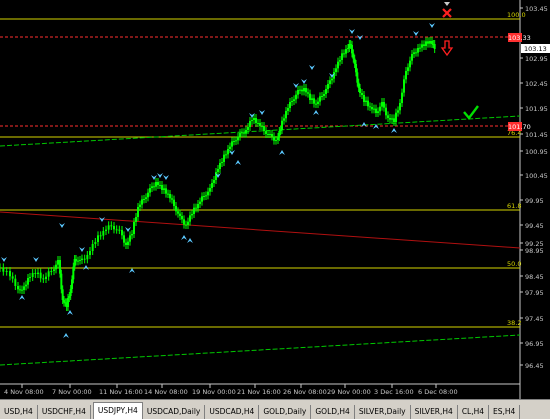 Image resolution: width=550 pixels, height=419 pixels. I want to click on time-tick-label: 4 Nov 08:00, so click(24, 392).